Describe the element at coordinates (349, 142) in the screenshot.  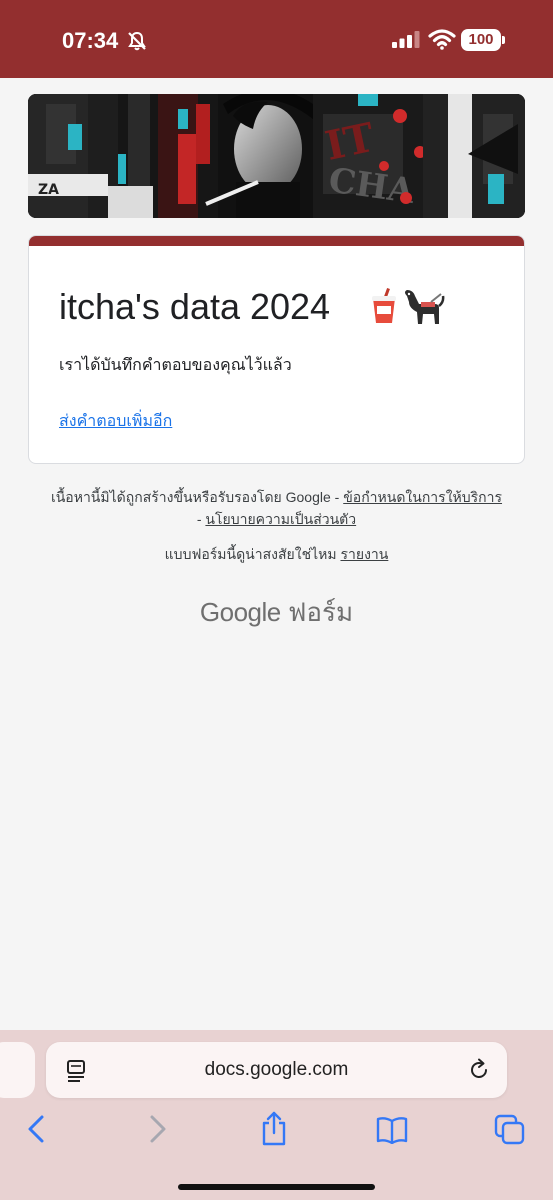
I see `svg-text: IT` at that location.